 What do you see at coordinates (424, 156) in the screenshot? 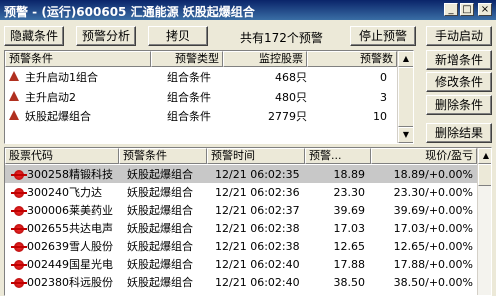
I see `col-header-current: 现价/盈亏` at bounding box center [424, 156].